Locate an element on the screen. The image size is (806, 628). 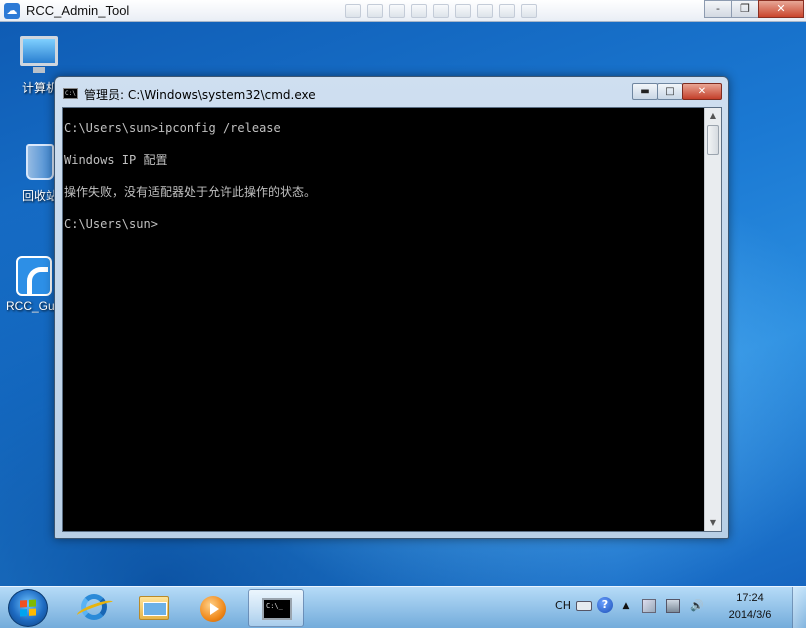
cmd-minimize-button: ▬ is located at coordinates (645, 91).